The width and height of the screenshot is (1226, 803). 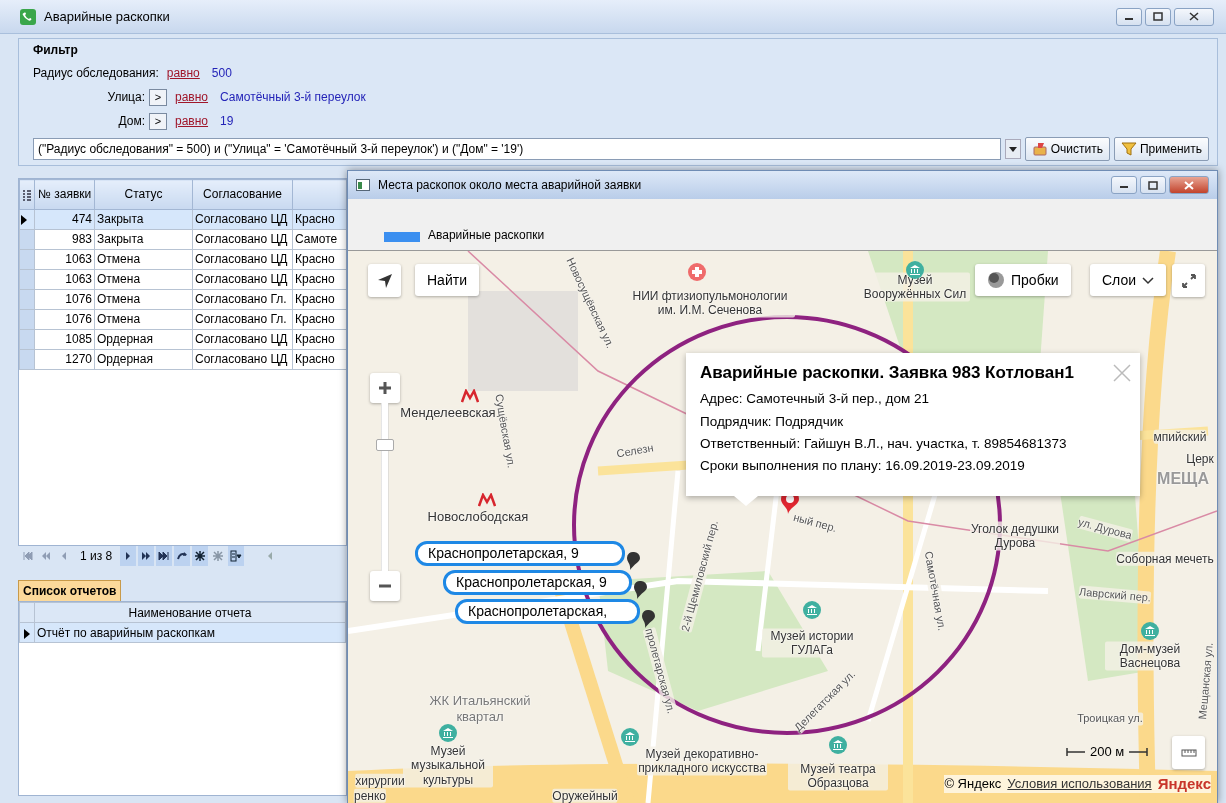 I want to click on map-label: Музей музыкальной культуры, so click(x=448, y=766).